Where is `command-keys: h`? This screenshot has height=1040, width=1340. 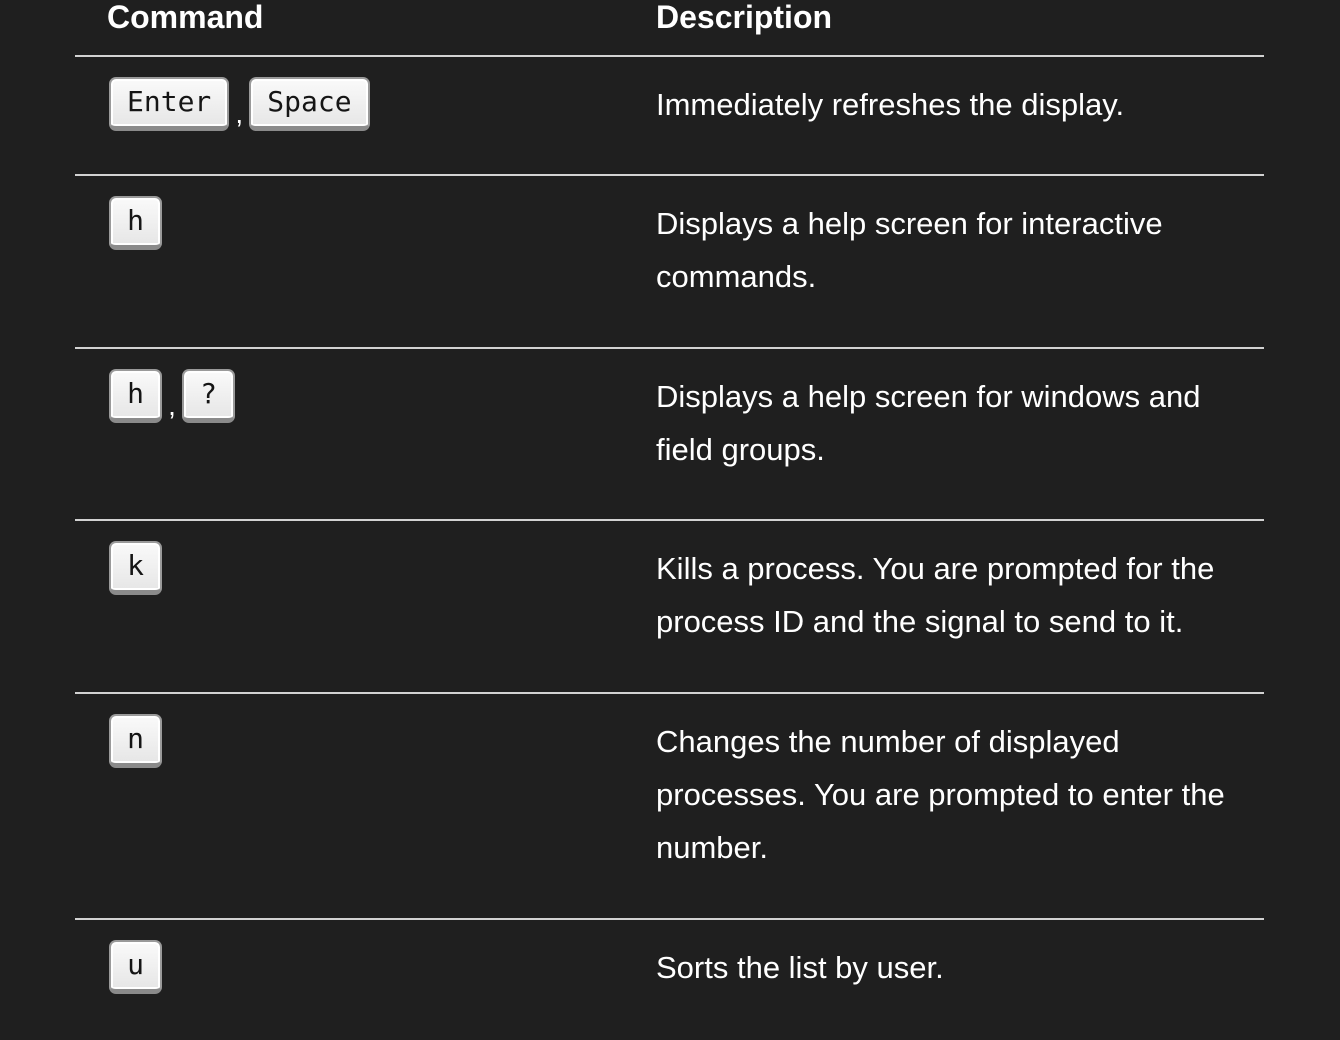
command-keys: h is located at coordinates (135, 223).